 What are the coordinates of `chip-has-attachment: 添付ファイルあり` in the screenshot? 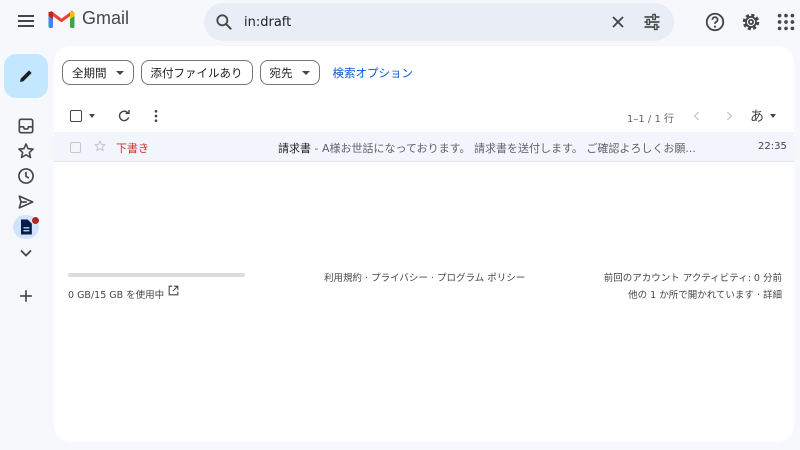 It's located at (196, 72).